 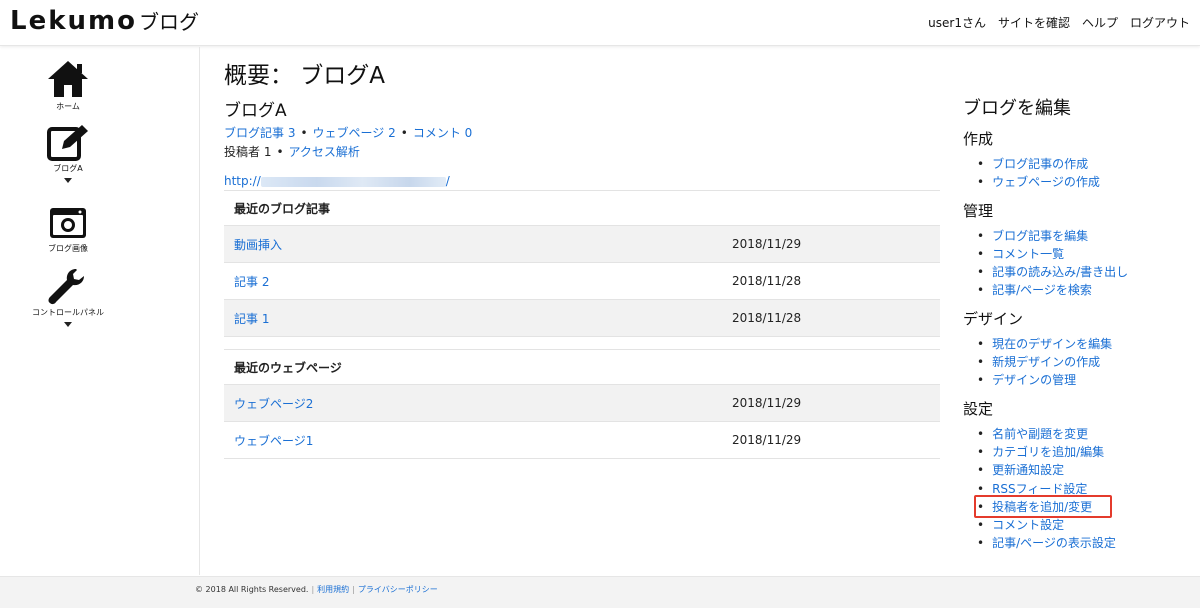 I want to click on wrench-icon, so click(x=66, y=287).